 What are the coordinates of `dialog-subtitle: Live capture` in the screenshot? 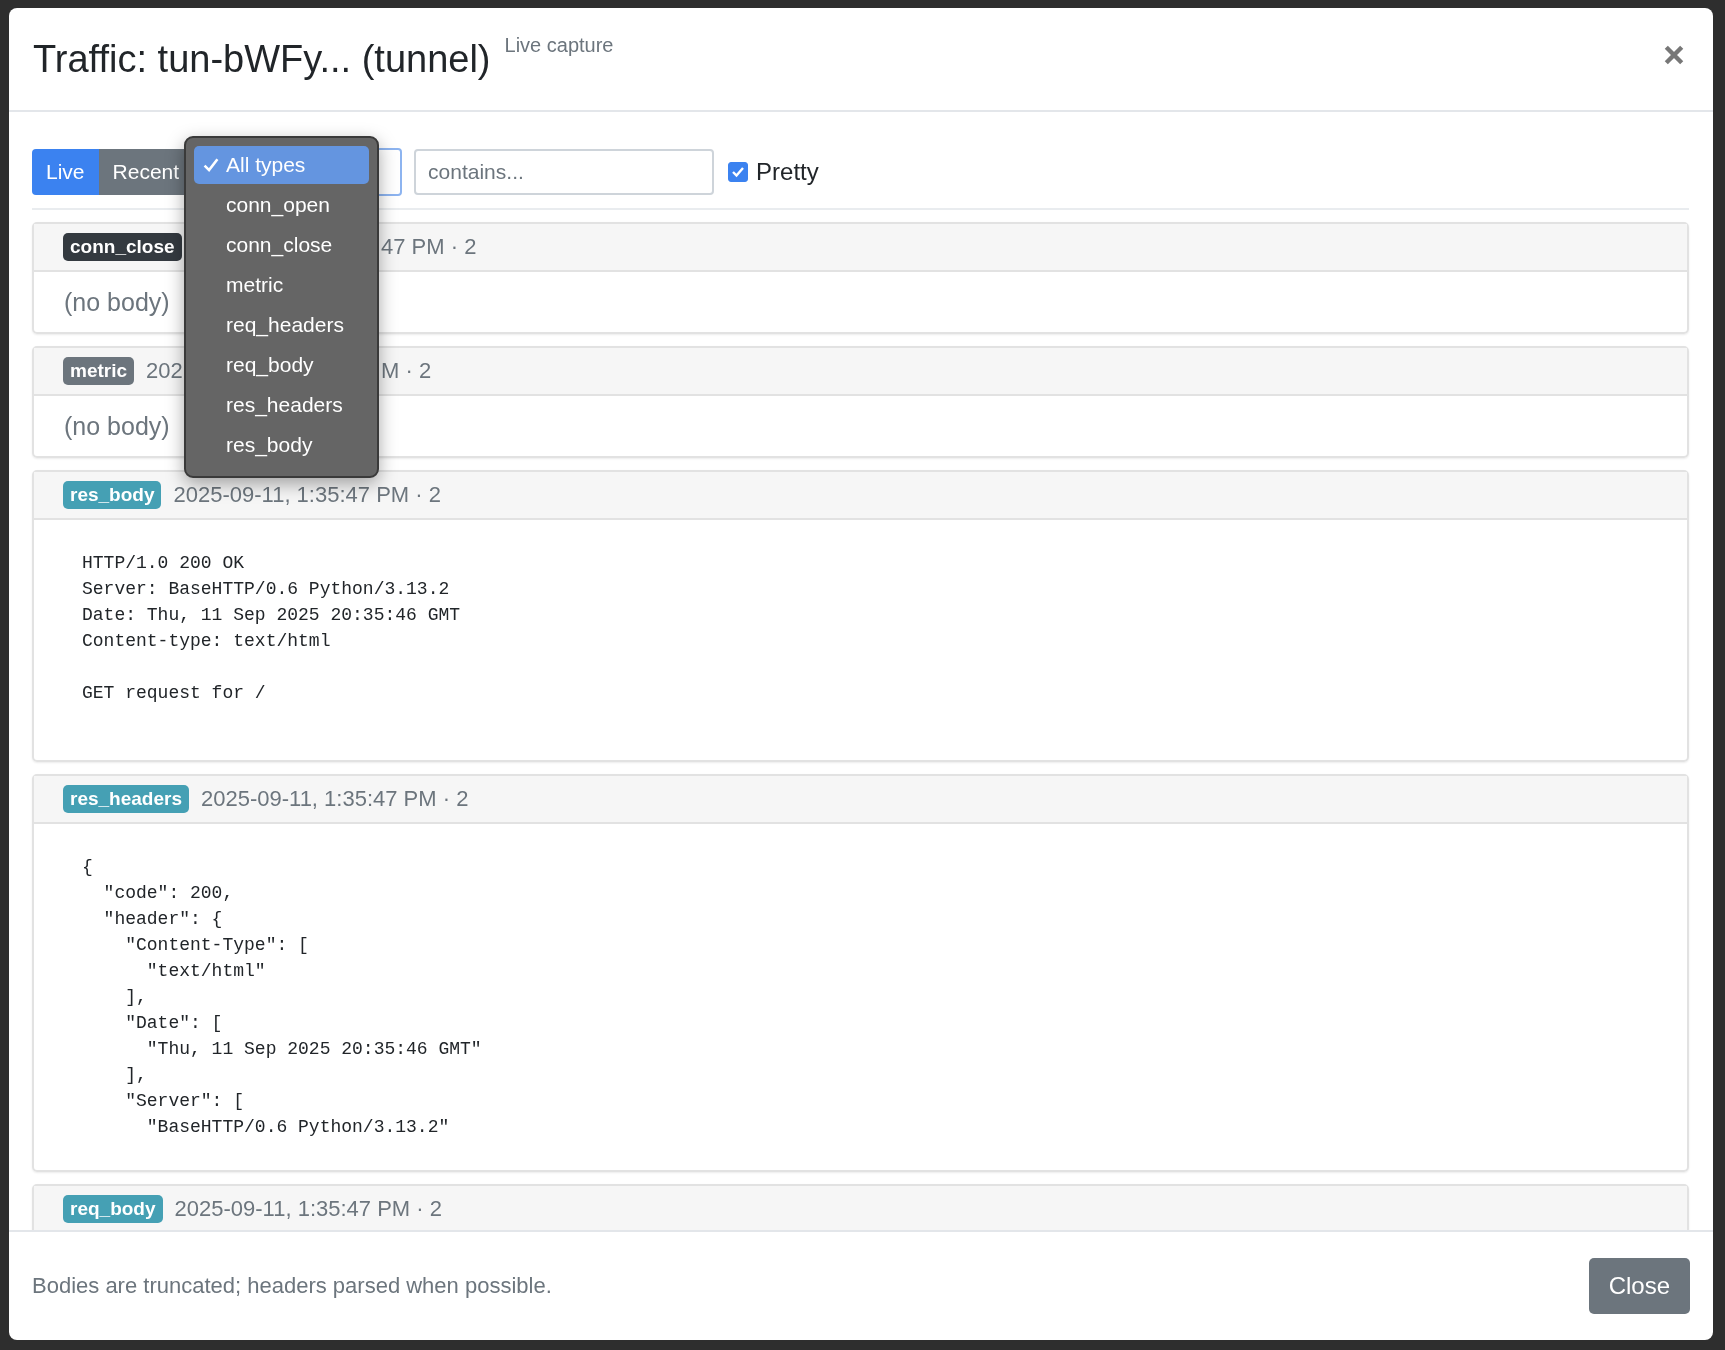 It's located at (559, 45).